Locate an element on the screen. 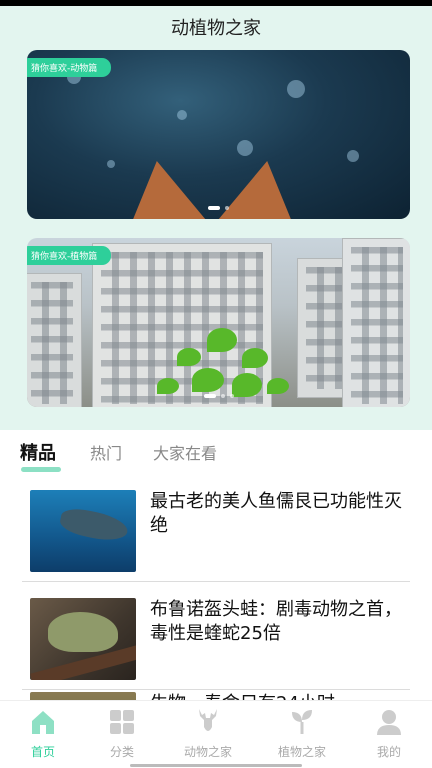 The image size is (432, 768). tab-hot: 热门 is located at coordinates (106, 452).